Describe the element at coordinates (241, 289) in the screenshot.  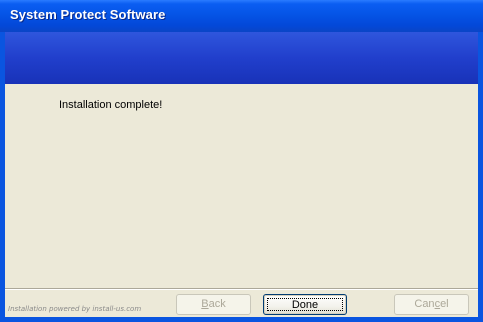
I see `footer-divider` at that location.